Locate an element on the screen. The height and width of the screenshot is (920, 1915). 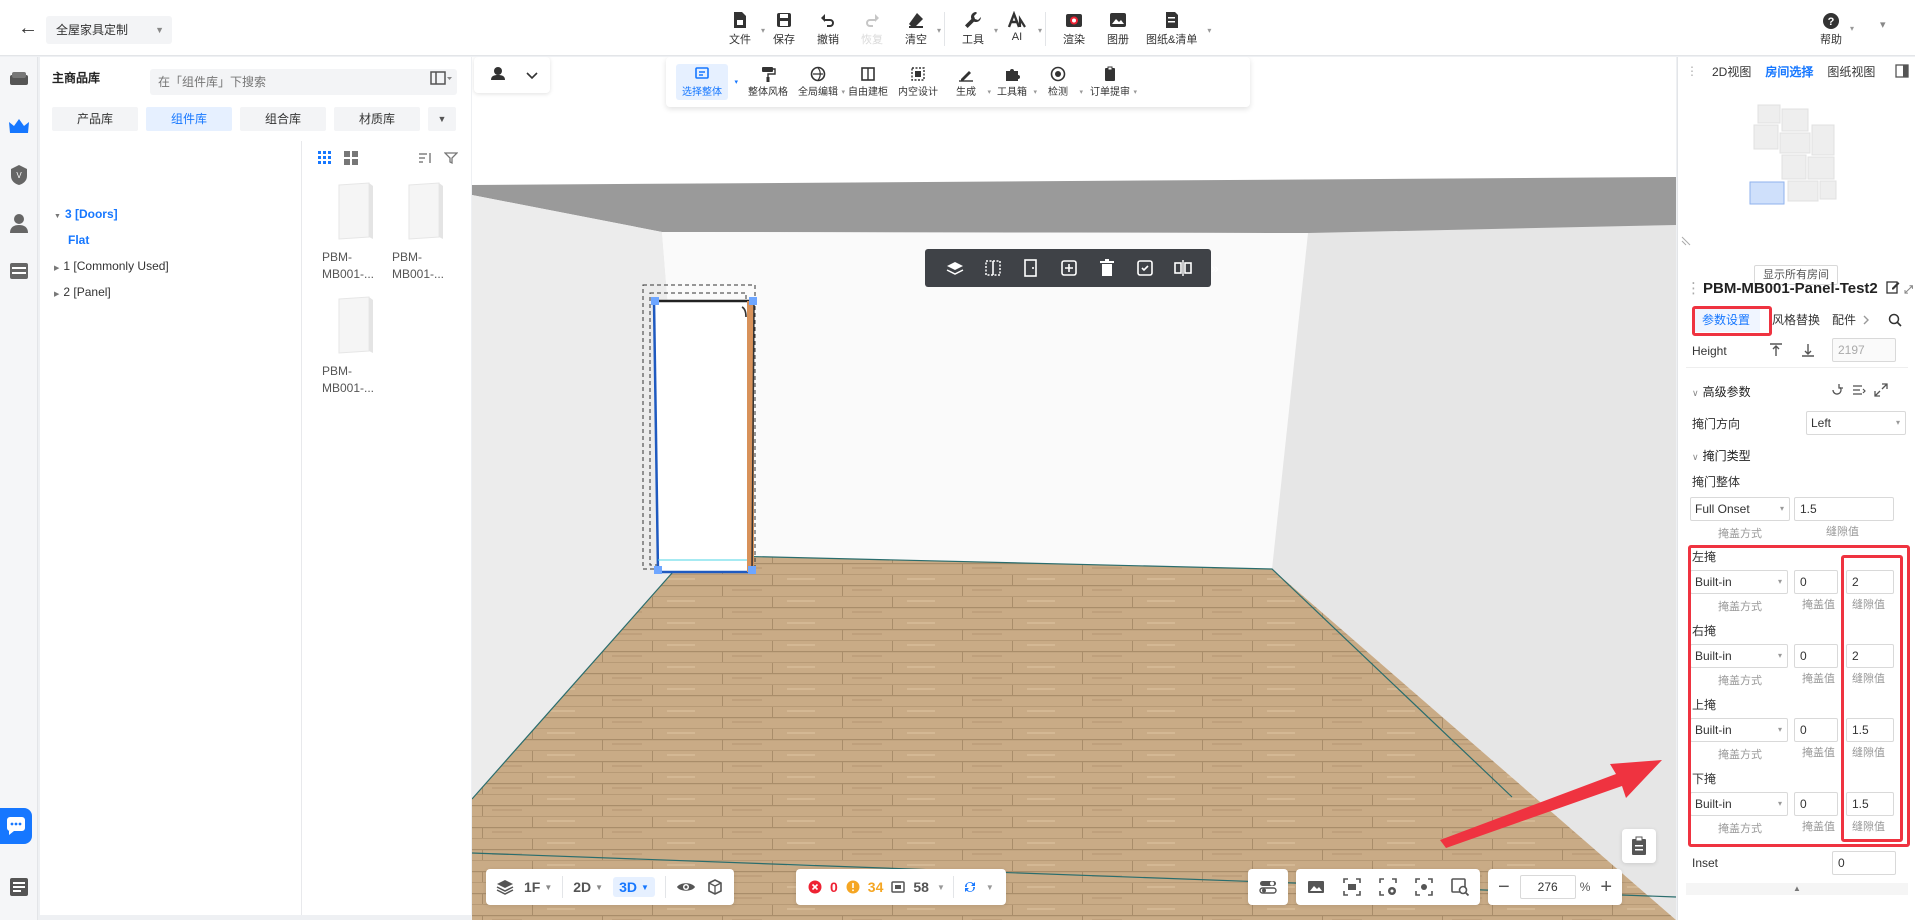
sofa-icon is located at coordinates (19, 79).